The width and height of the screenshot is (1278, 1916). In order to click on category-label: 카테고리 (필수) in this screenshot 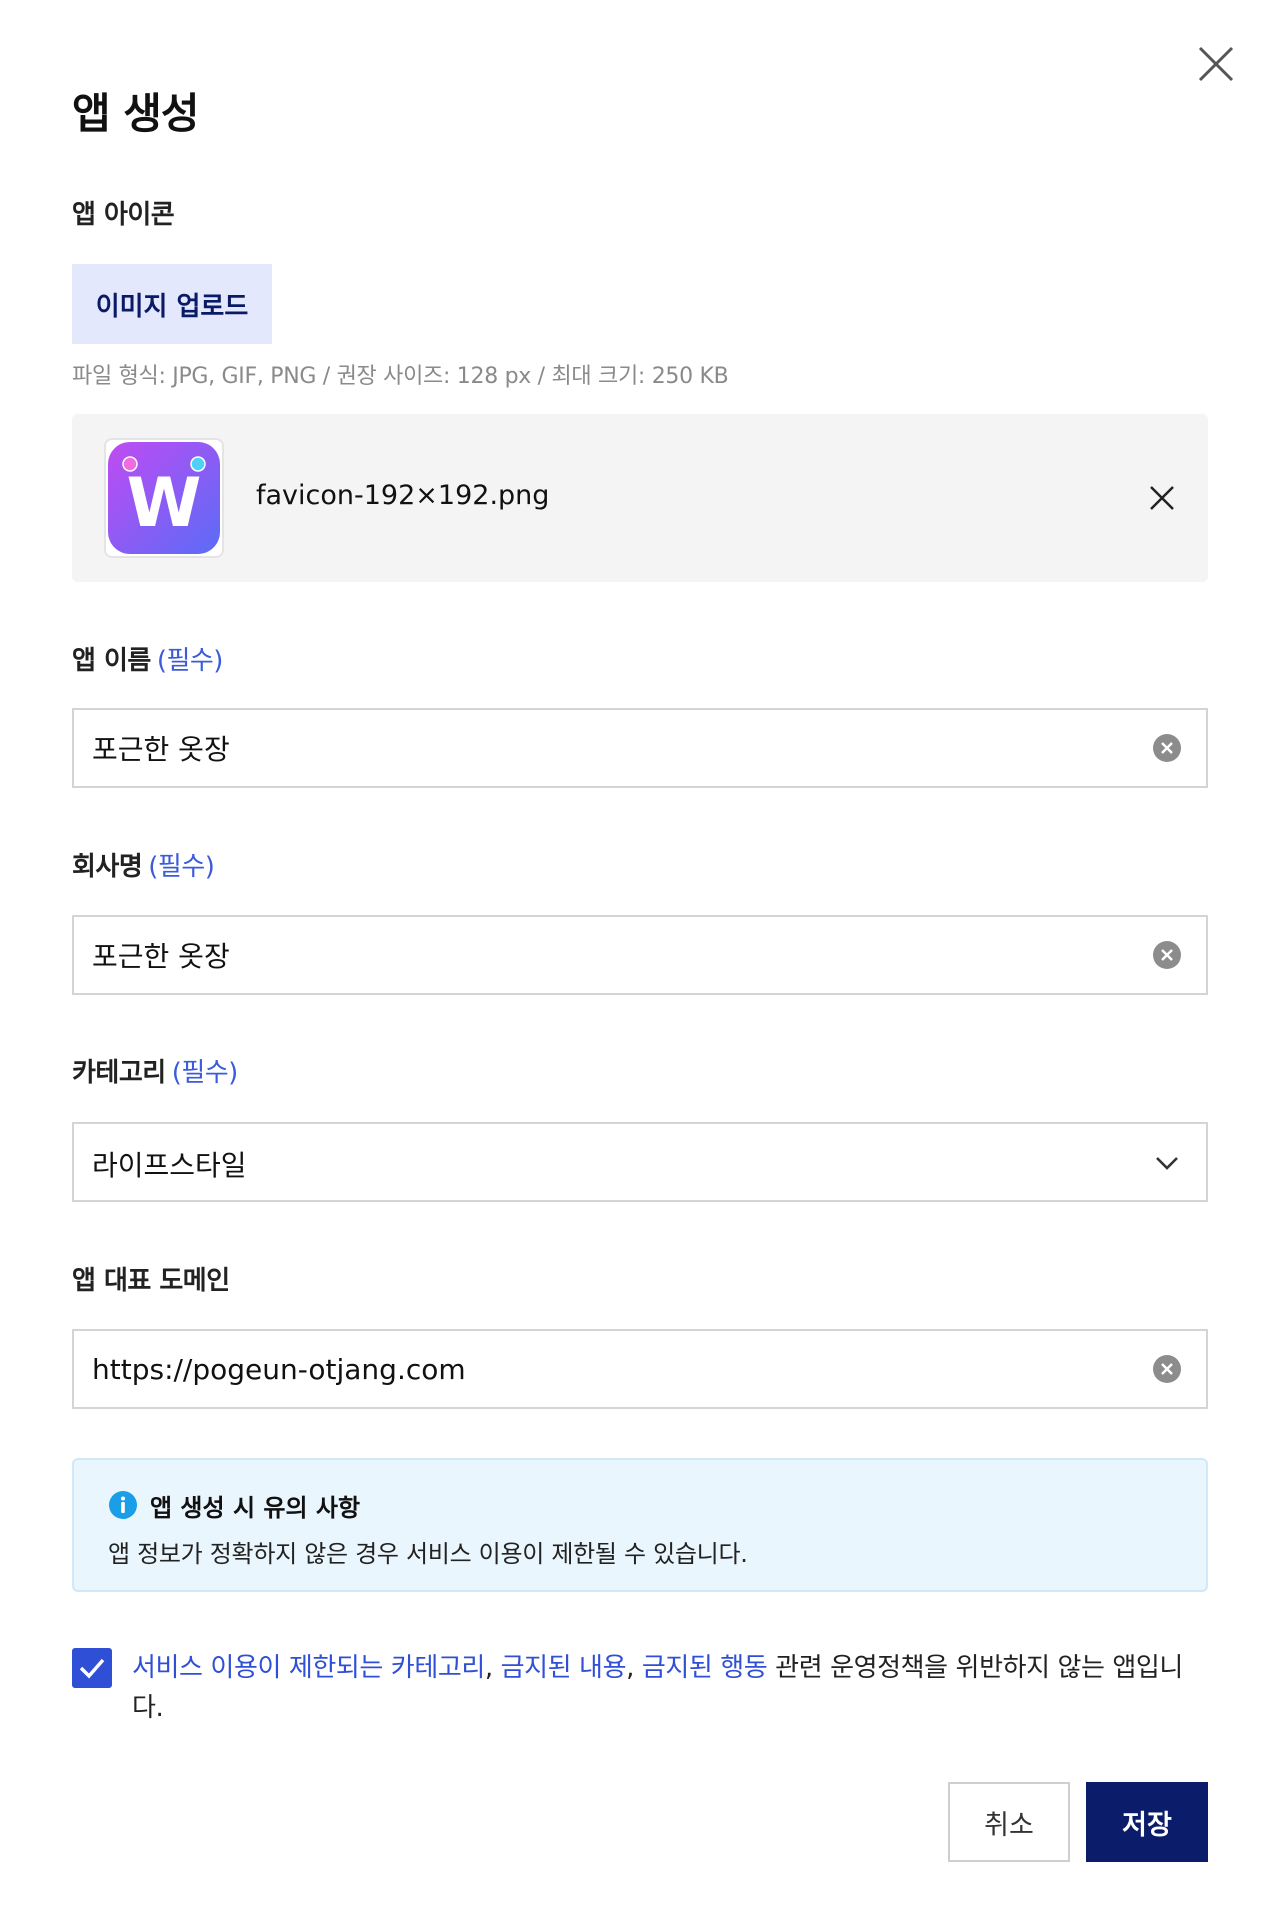, I will do `click(155, 1073)`.